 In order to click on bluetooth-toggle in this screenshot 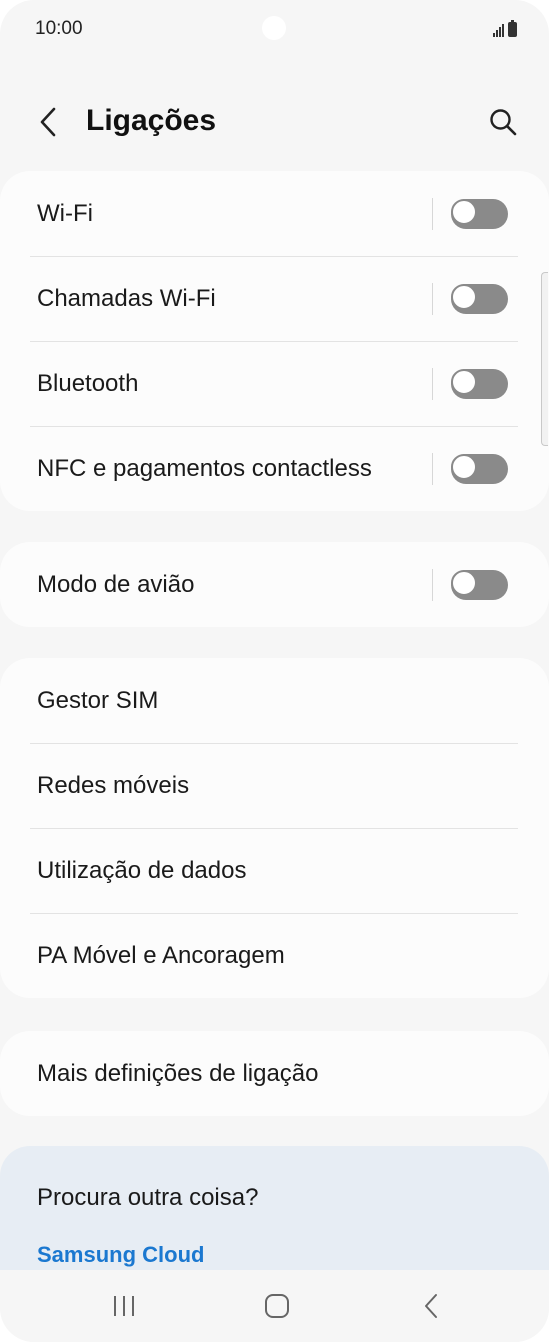, I will do `click(479, 383)`.